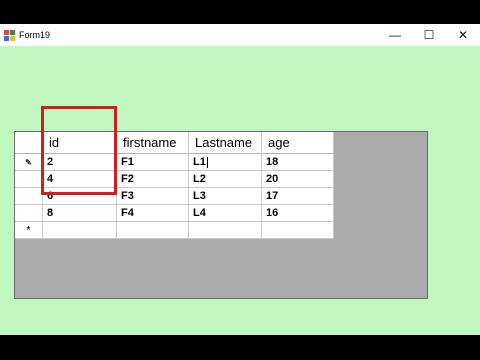 This screenshot has height=360, width=480. I want to click on column-header-firstname: firstname, so click(153, 143).